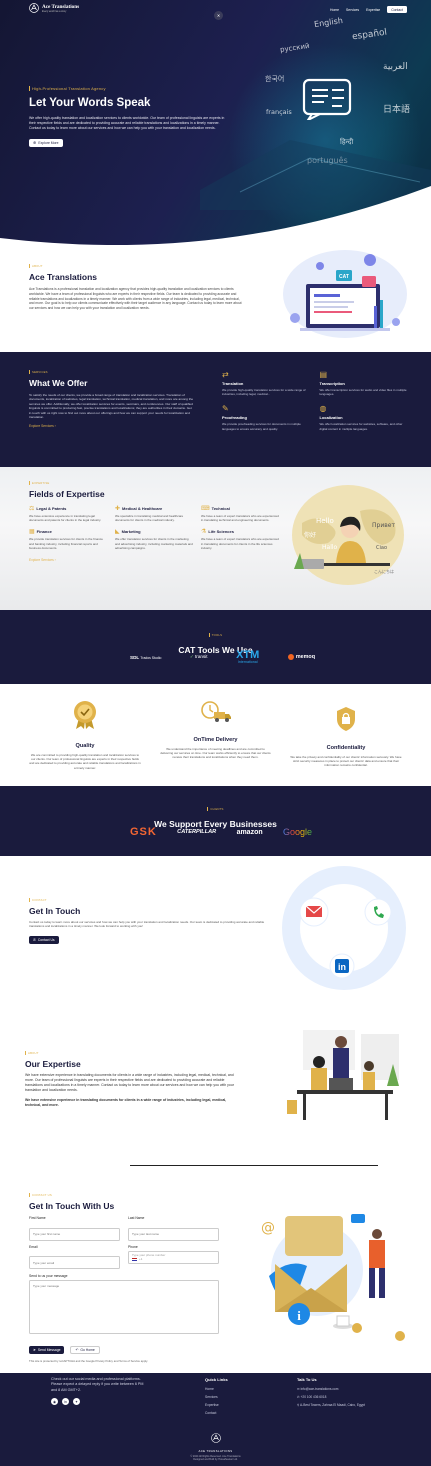 This screenshot has height=1466, width=431. What do you see at coordinates (215, 740) in the screenshot?
I see `value-title: OnTime Delivery` at bounding box center [215, 740].